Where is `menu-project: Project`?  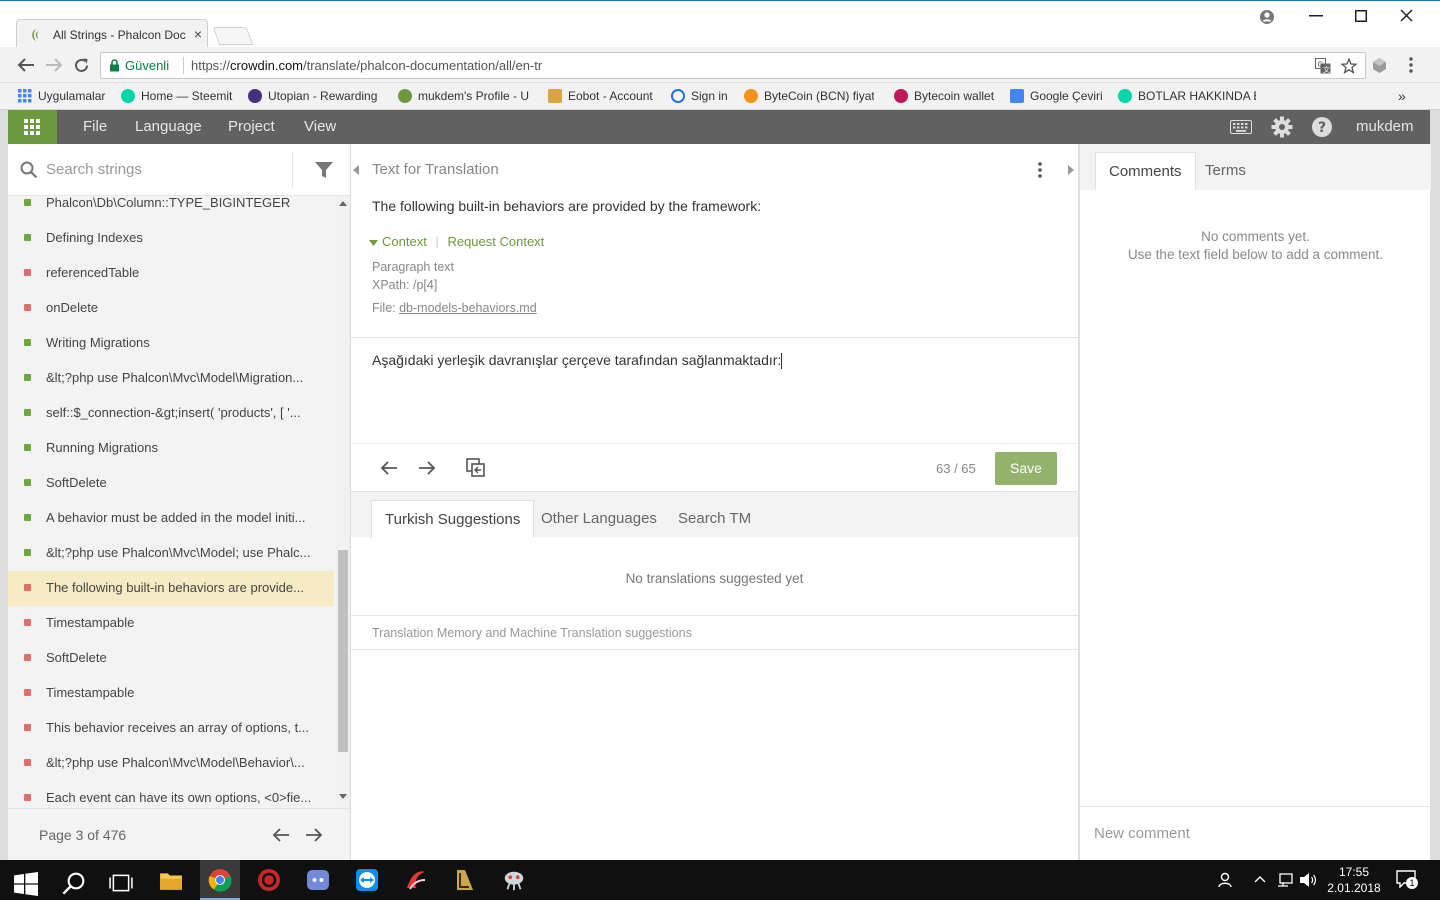
menu-project: Project is located at coordinates (251, 126).